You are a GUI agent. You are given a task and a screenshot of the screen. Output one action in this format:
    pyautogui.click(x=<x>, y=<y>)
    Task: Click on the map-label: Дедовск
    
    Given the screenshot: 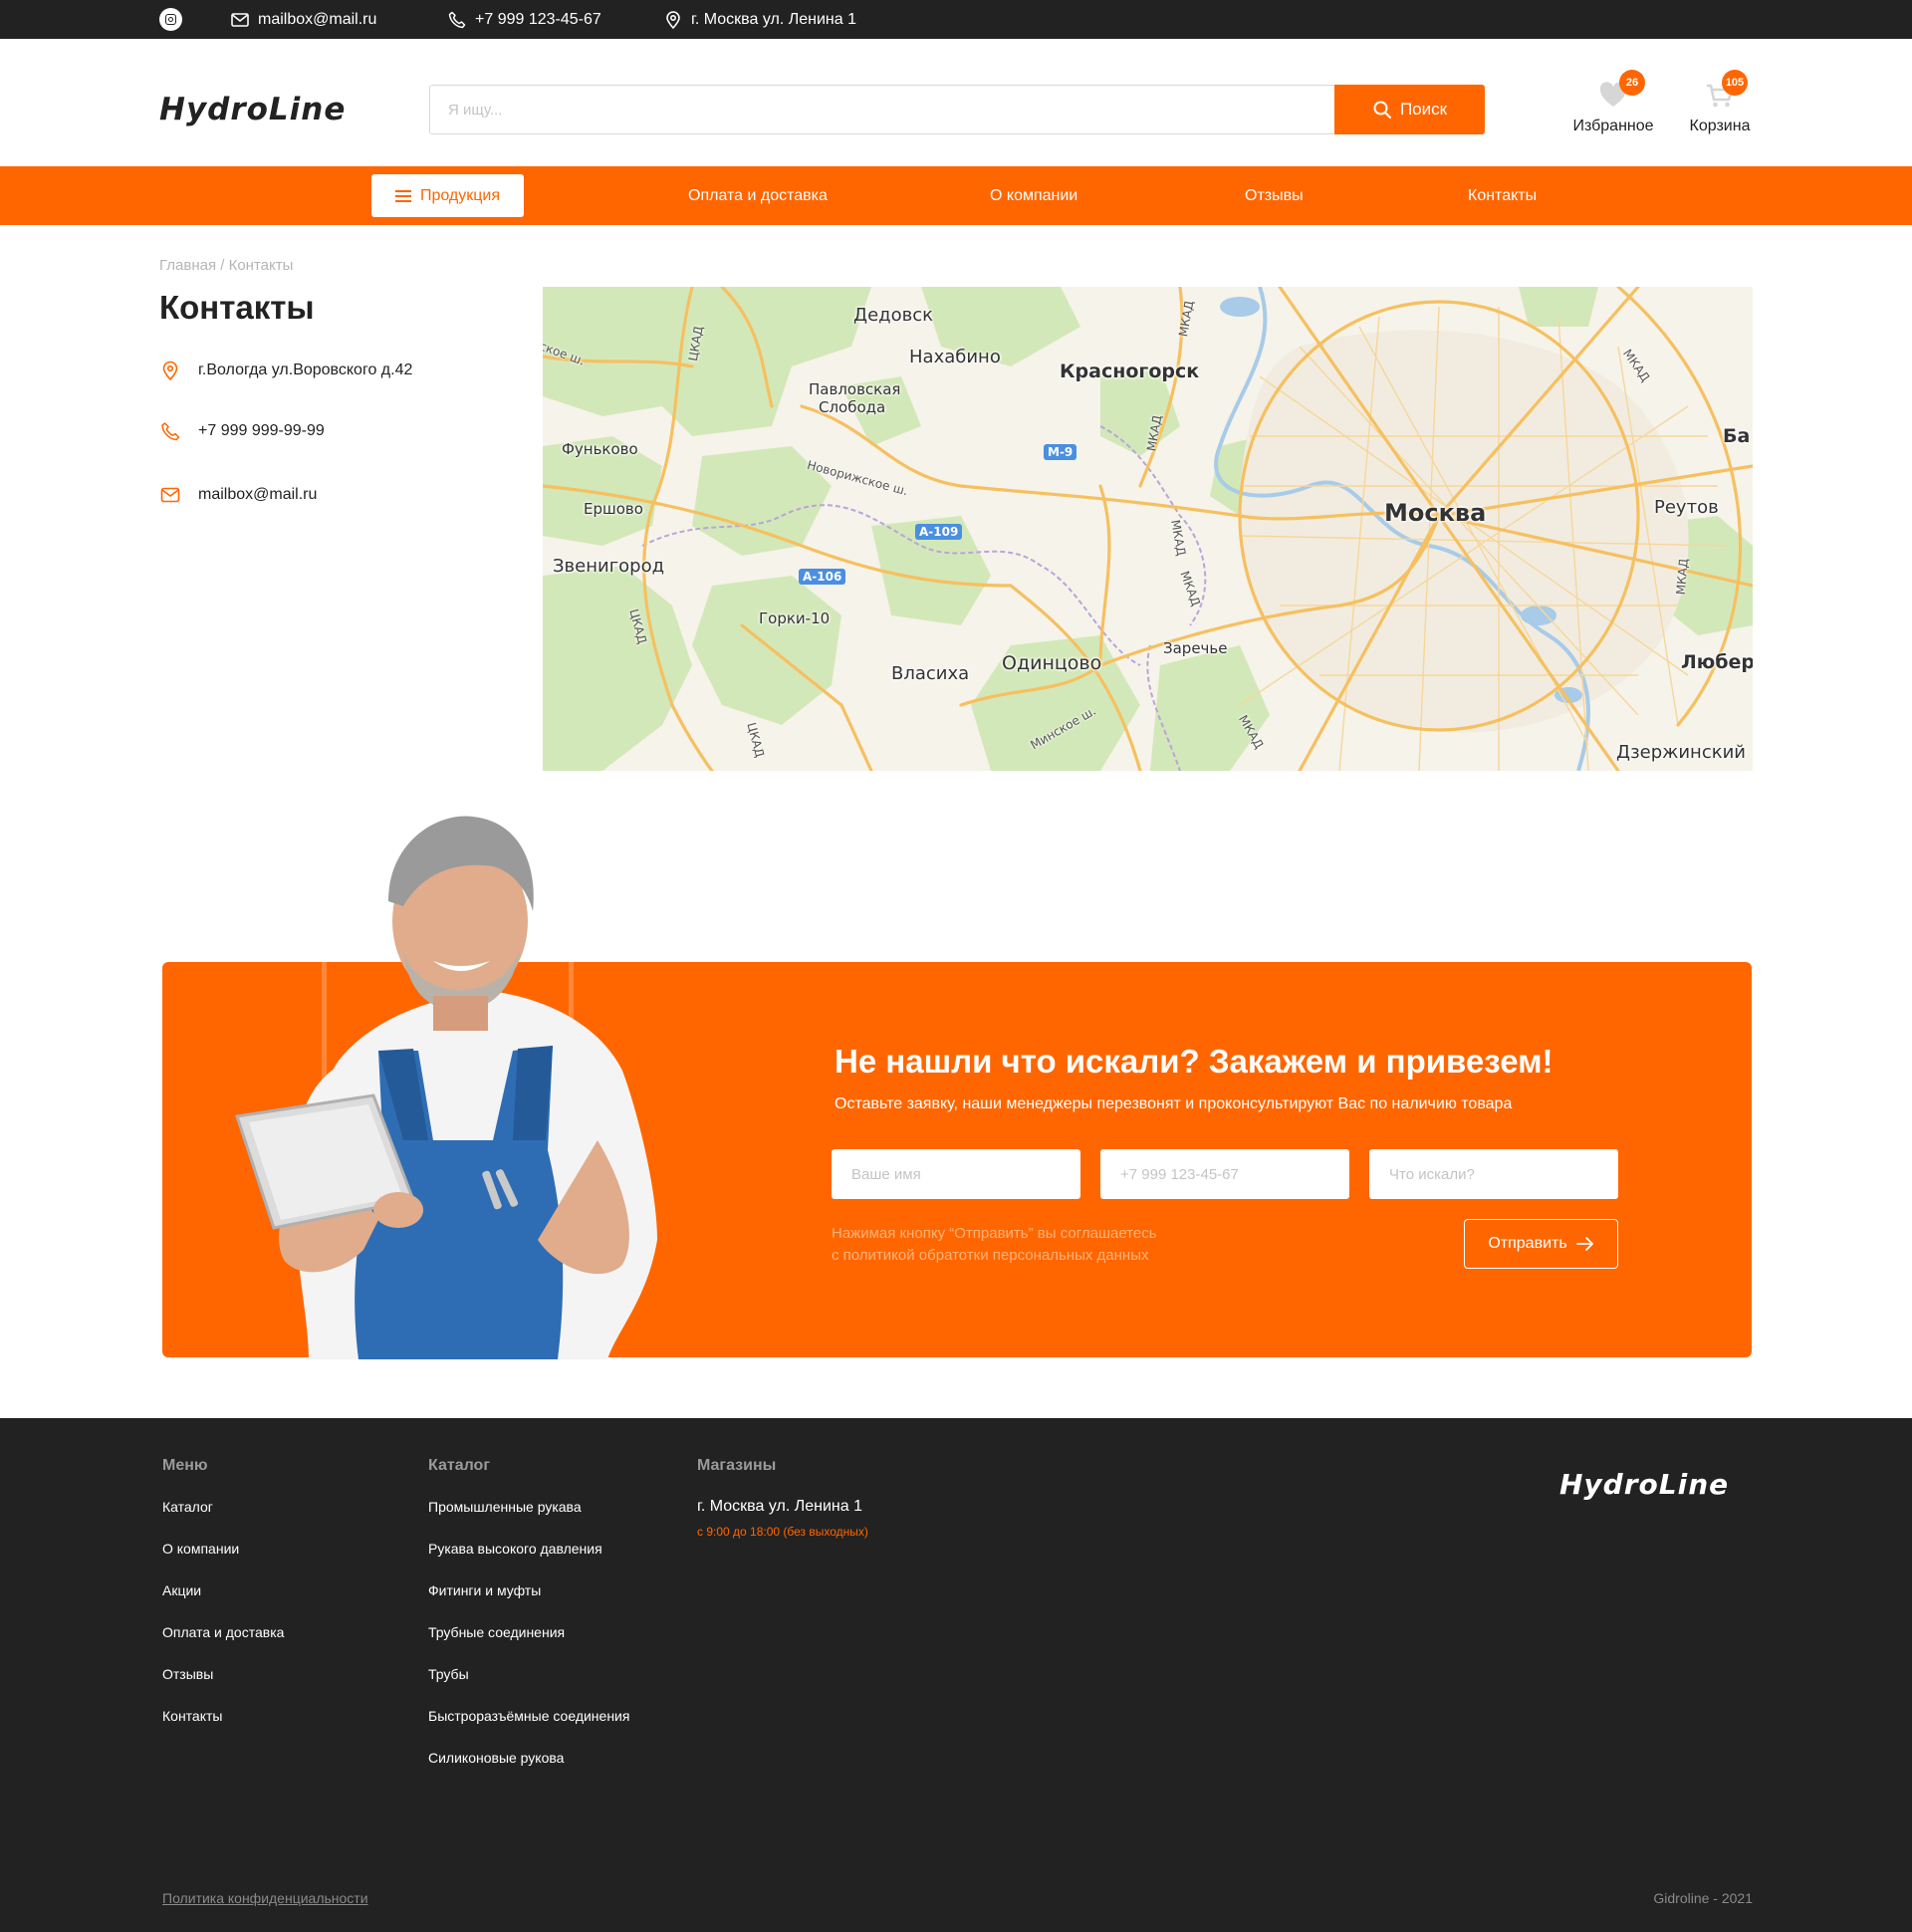 What is the action you would take?
    pyautogui.click(x=893, y=315)
    